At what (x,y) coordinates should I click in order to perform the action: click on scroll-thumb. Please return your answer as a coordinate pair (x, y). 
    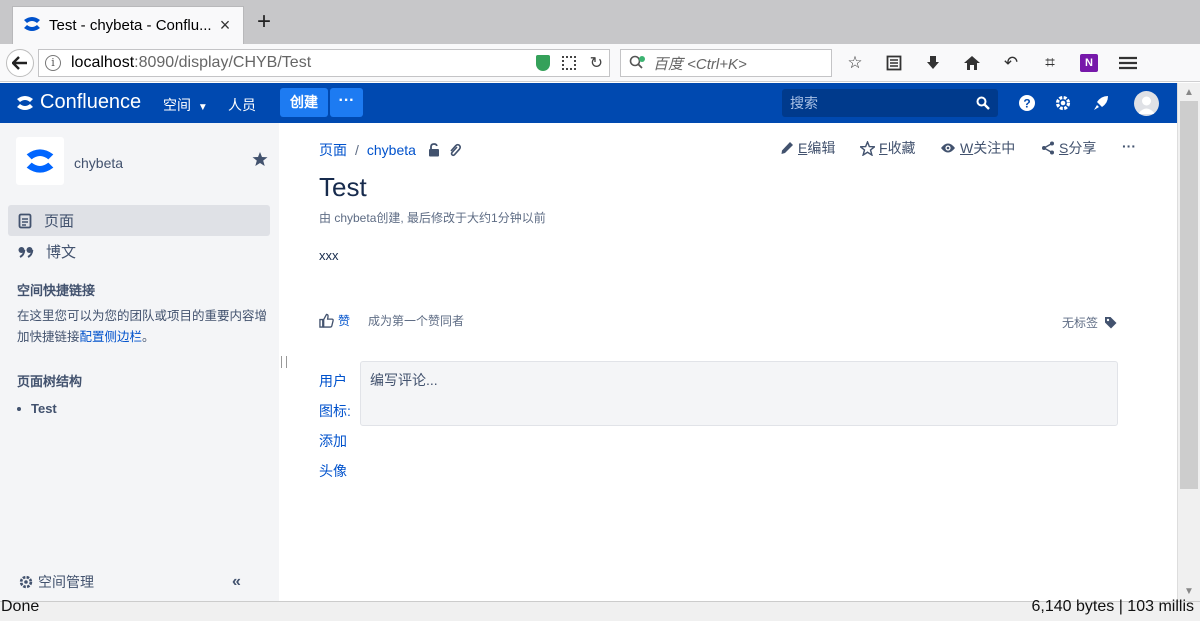
    Looking at the image, I should click on (1189, 295).